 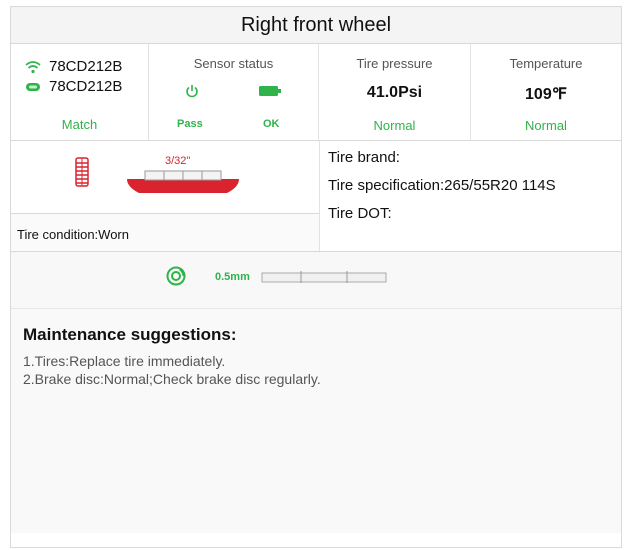 I want to click on brake-thickness: 0.5mm, so click(x=232, y=277).